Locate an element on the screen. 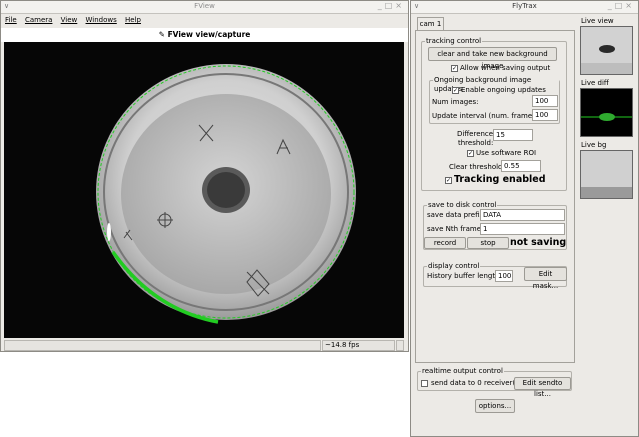  history-buffer-value: 100 is located at coordinates (505, 276).